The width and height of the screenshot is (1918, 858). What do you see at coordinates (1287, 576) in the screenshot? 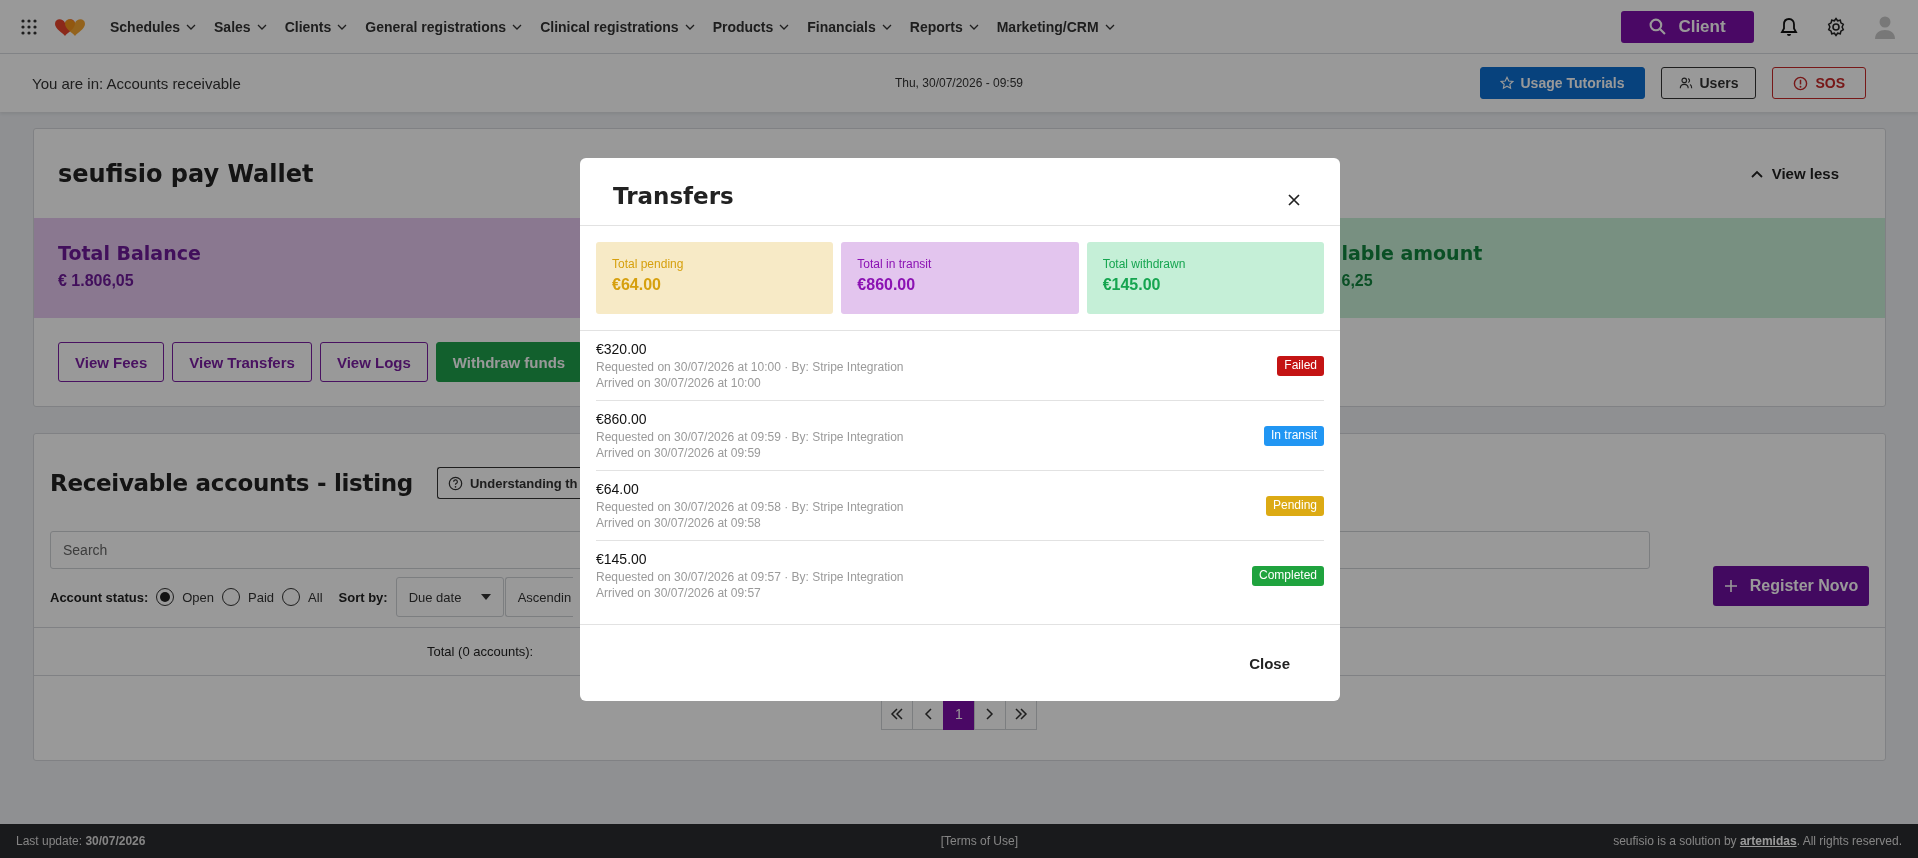
I see `status-badge: Completed` at bounding box center [1287, 576].